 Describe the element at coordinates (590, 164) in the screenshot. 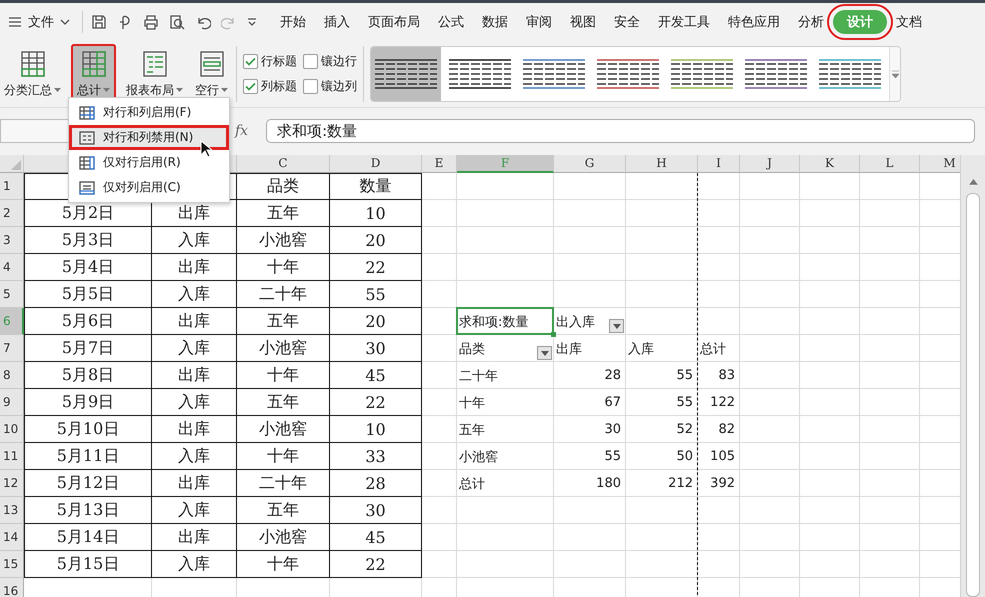

I see `column-header: G` at that location.